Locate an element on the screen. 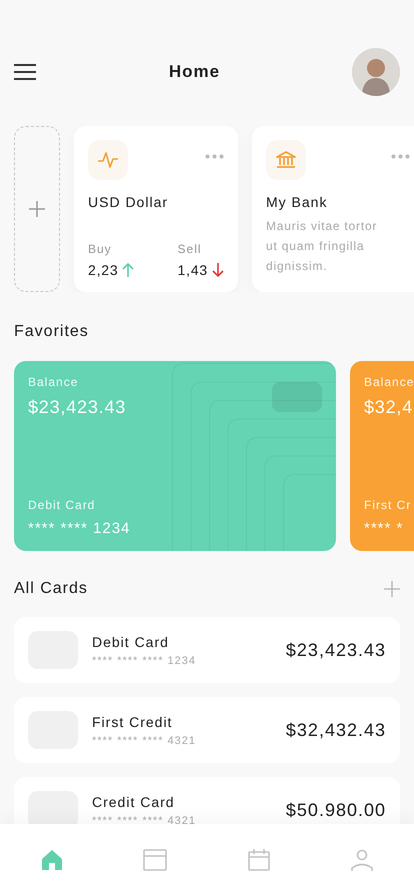 Image resolution: width=414 pixels, height=896 pixels. add-card-button is located at coordinates (37, 209).